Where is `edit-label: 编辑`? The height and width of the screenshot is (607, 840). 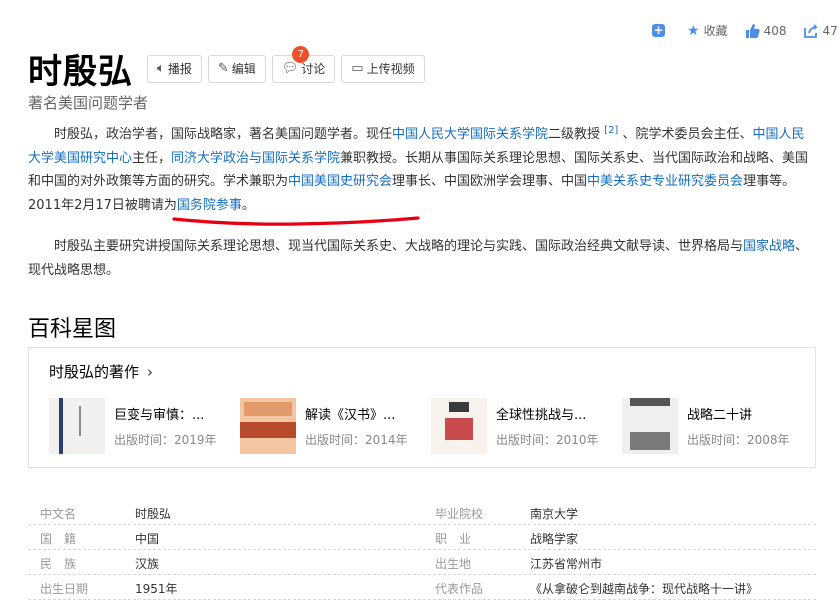 edit-label: 编辑 is located at coordinates (243, 69).